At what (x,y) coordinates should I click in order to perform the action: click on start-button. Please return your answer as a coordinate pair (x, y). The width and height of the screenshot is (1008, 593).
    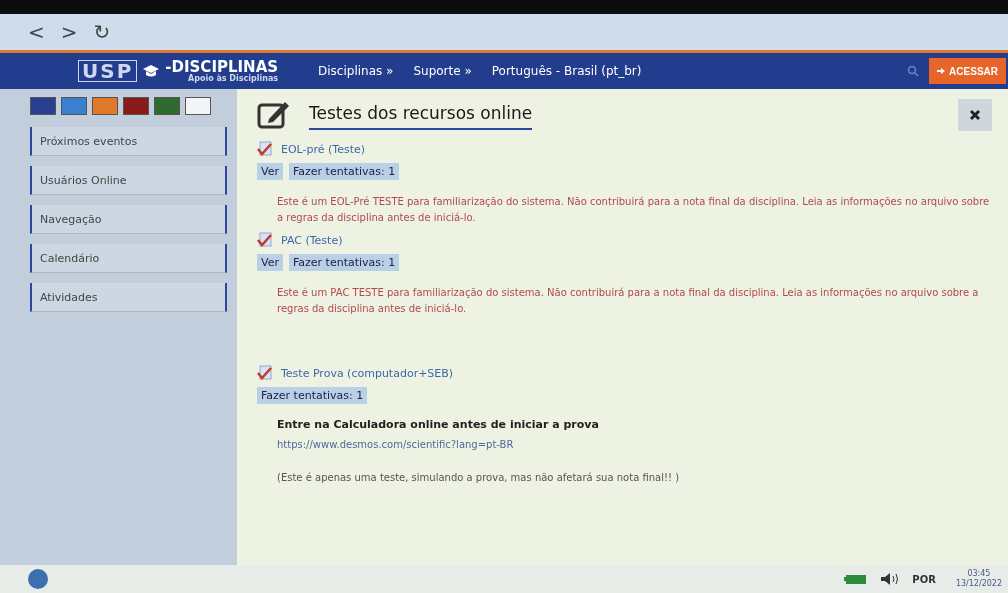
    Looking at the image, I should click on (38, 579).